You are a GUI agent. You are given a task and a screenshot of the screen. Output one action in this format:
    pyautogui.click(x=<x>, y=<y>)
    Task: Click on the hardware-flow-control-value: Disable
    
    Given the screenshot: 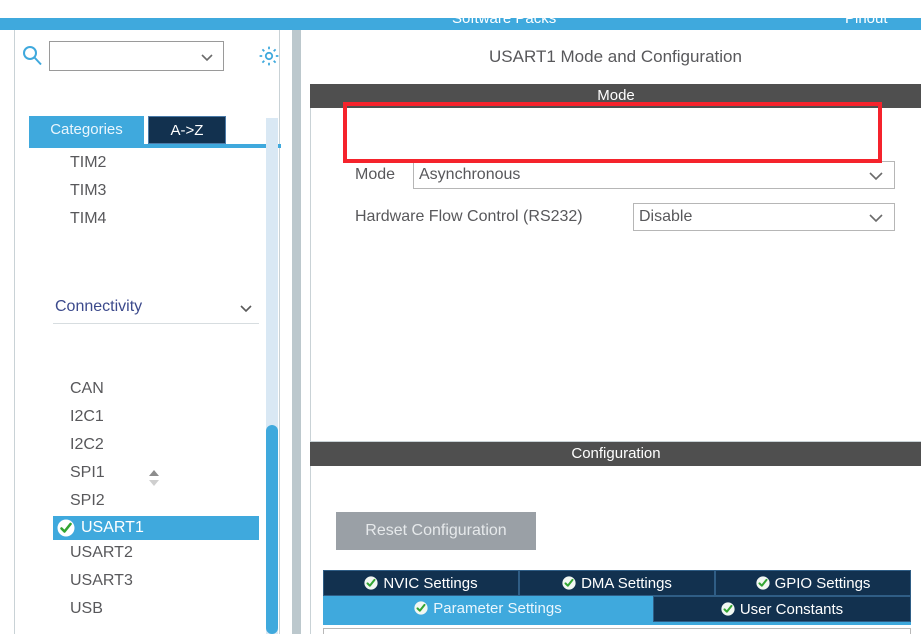 What is the action you would take?
    pyautogui.click(x=666, y=216)
    